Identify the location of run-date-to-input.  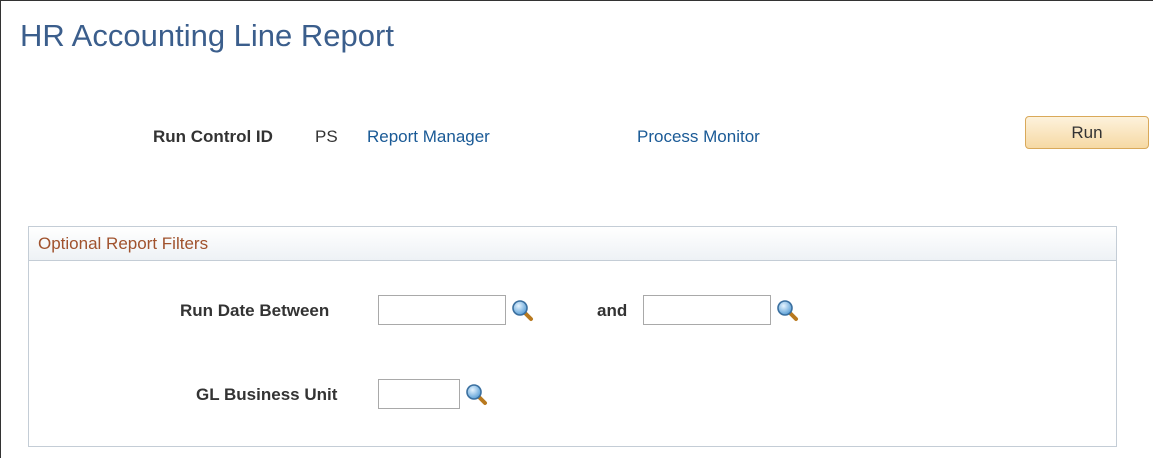
(707, 310).